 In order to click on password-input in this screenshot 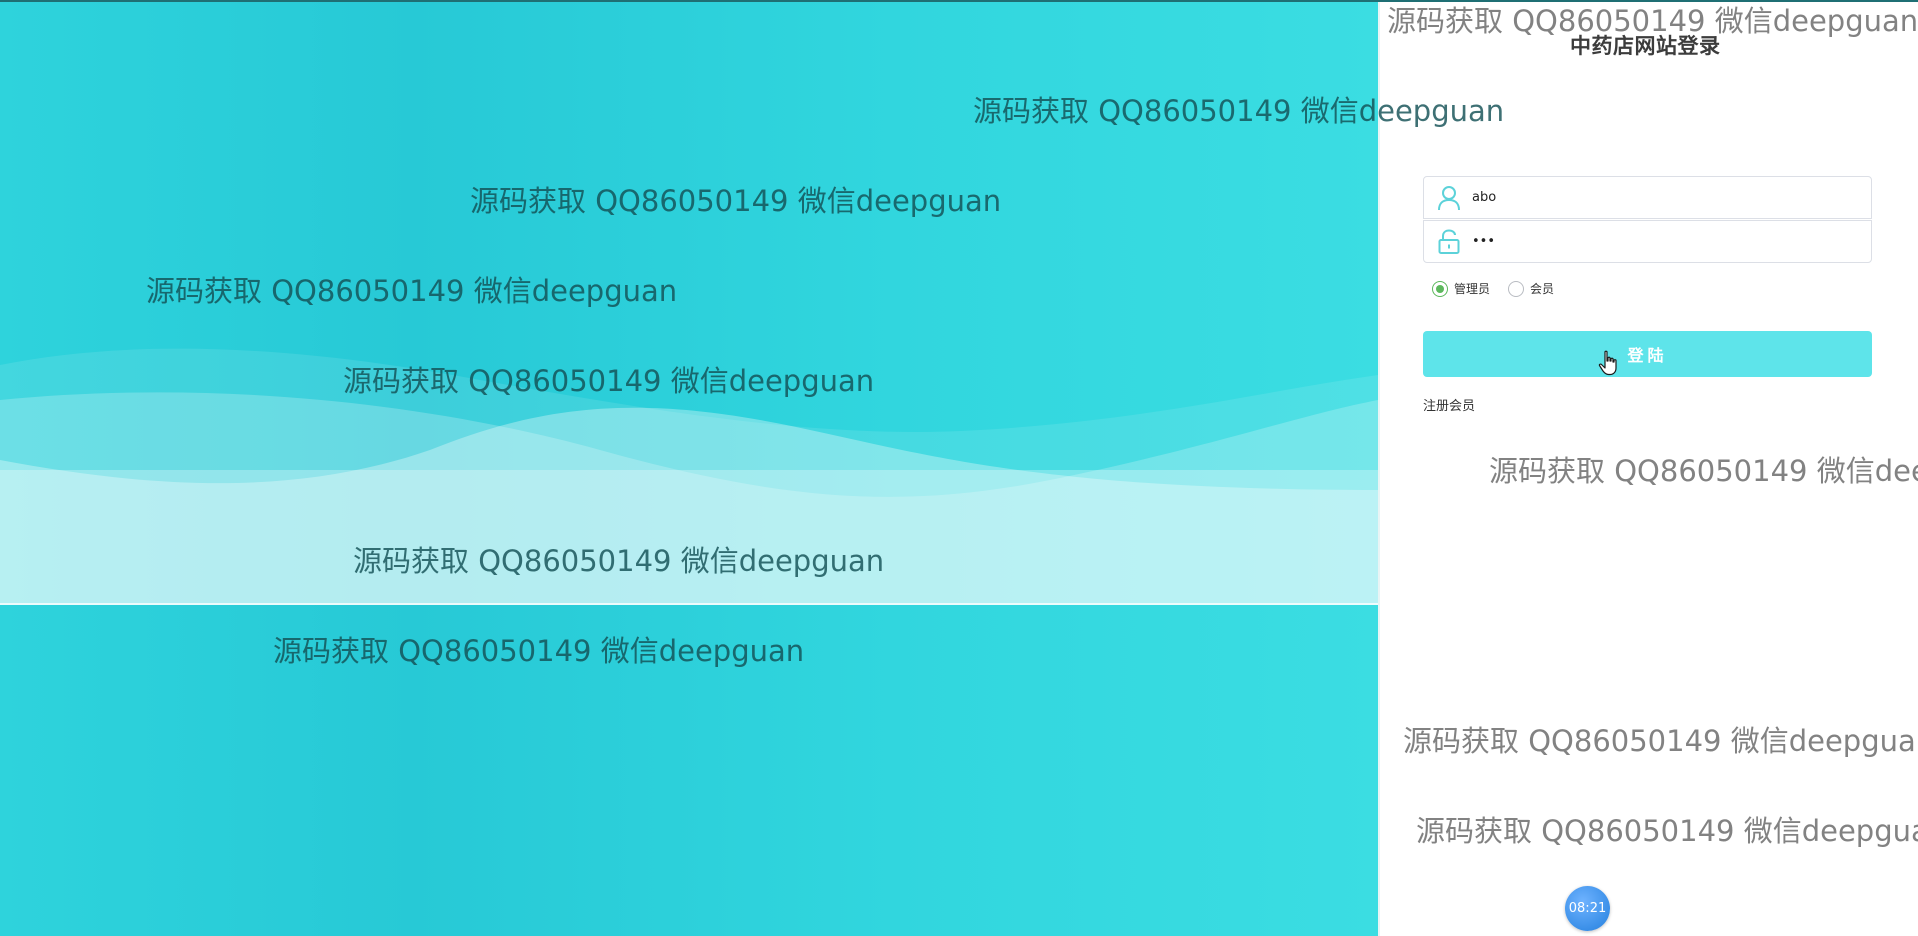, I will do `click(1662, 241)`.